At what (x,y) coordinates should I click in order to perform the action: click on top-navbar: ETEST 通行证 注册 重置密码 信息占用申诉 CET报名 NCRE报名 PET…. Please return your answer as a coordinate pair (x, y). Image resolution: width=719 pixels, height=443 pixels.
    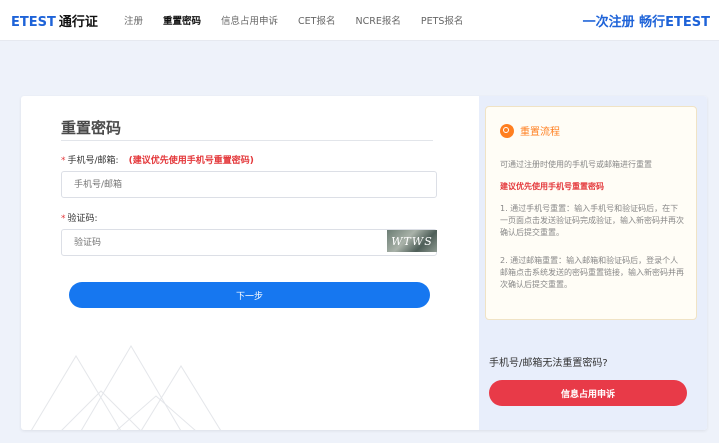
    Looking at the image, I should click on (359, 20).